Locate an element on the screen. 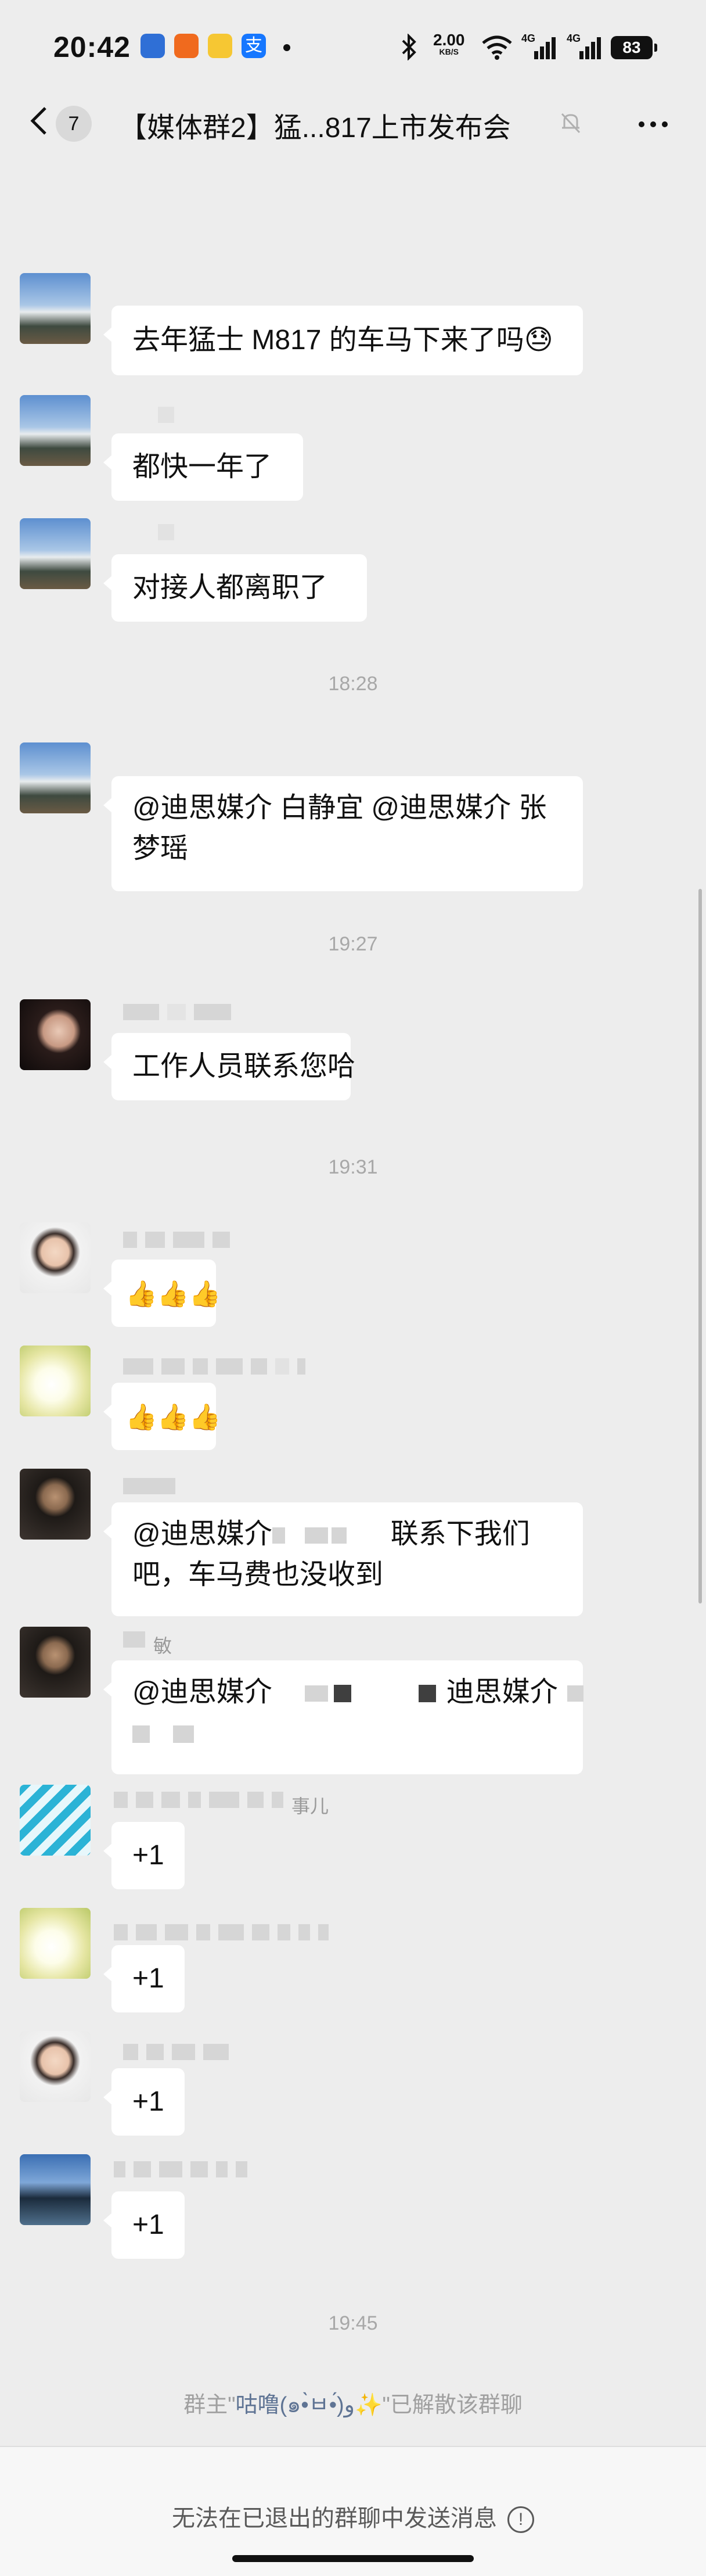 The image size is (706, 2576). message-bubble: 去年猛士 M817 的车马下来了吗😓 is located at coordinates (343, 340).